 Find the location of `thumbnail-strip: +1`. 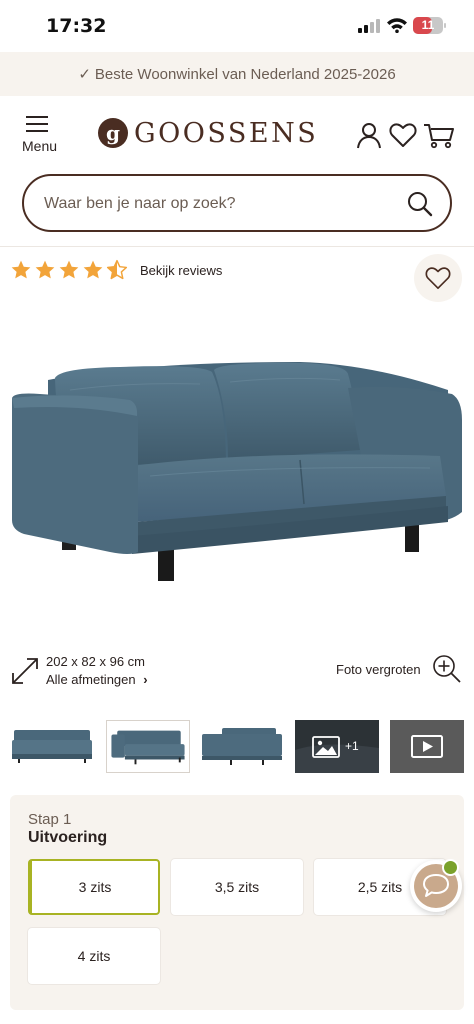

thumbnail-strip: +1 is located at coordinates (242, 747).